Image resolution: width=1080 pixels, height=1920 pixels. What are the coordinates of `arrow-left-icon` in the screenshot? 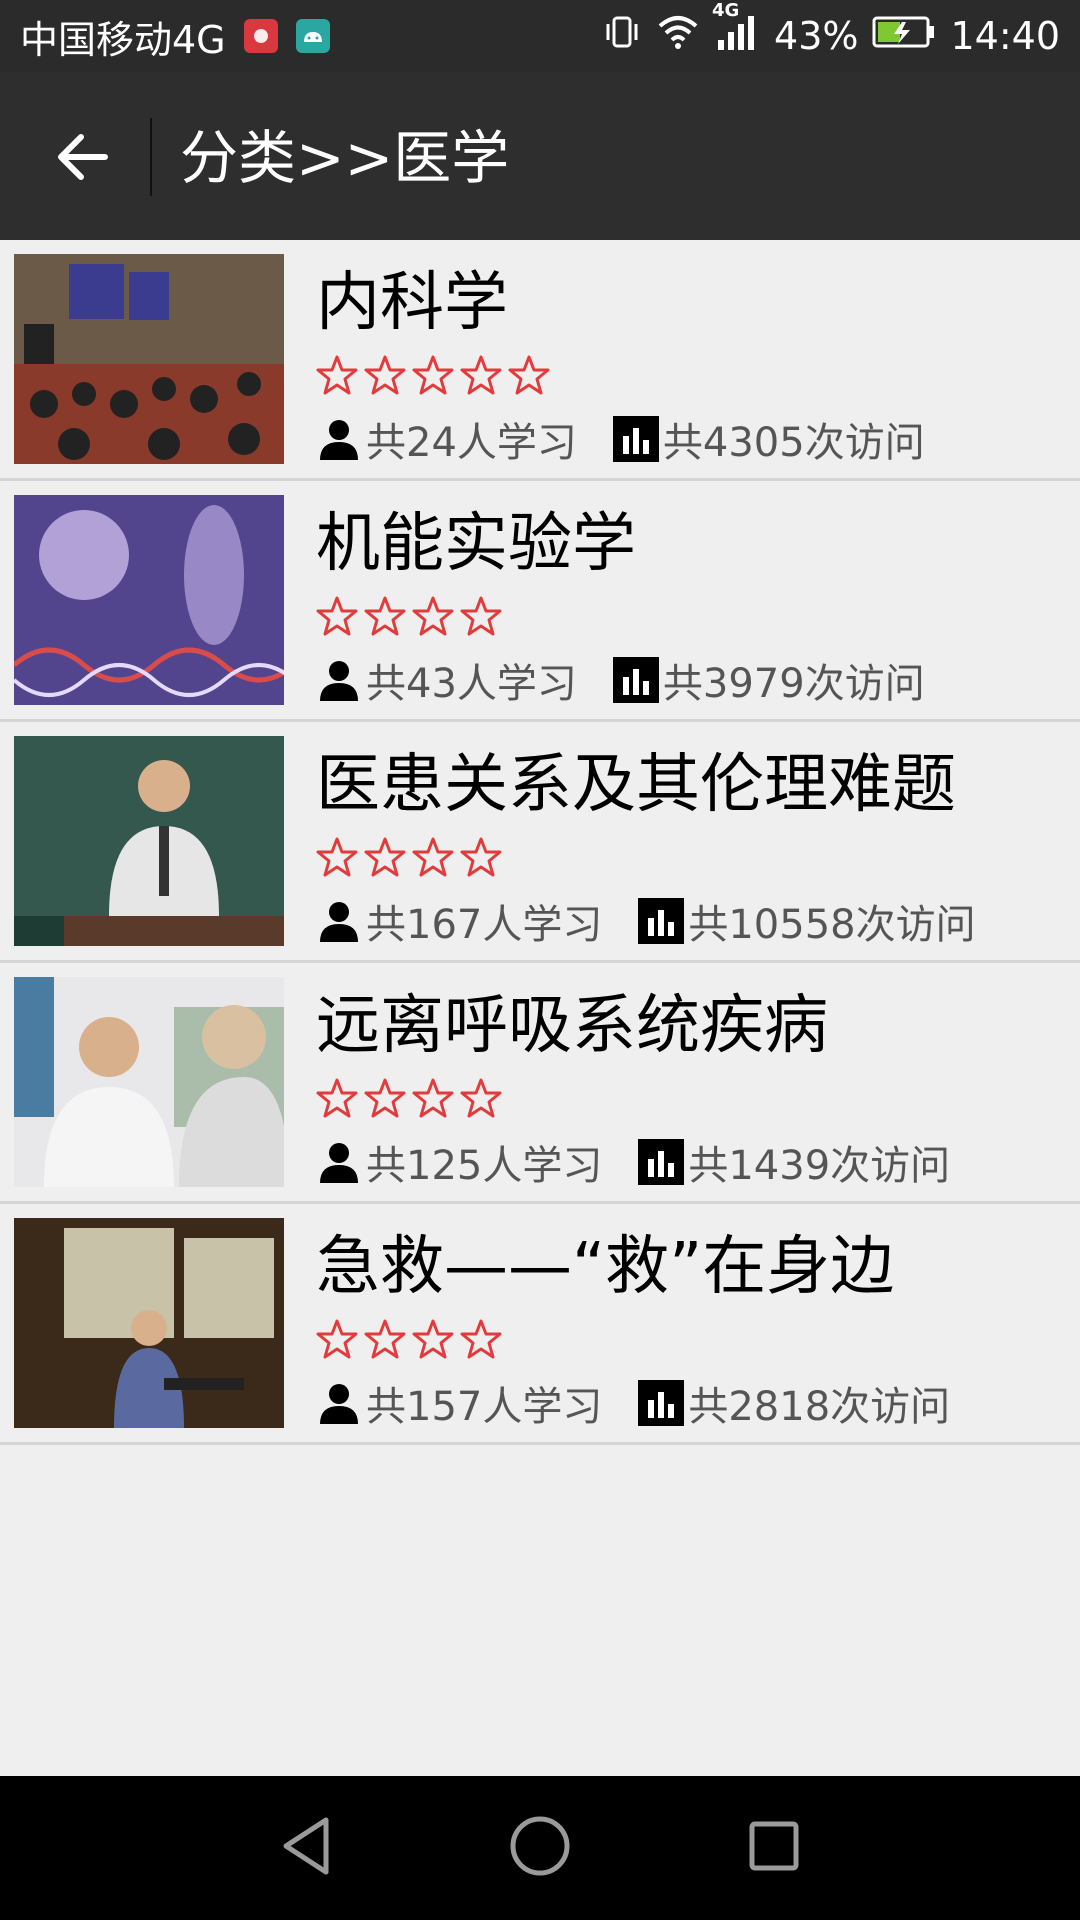 It's located at (83, 157).